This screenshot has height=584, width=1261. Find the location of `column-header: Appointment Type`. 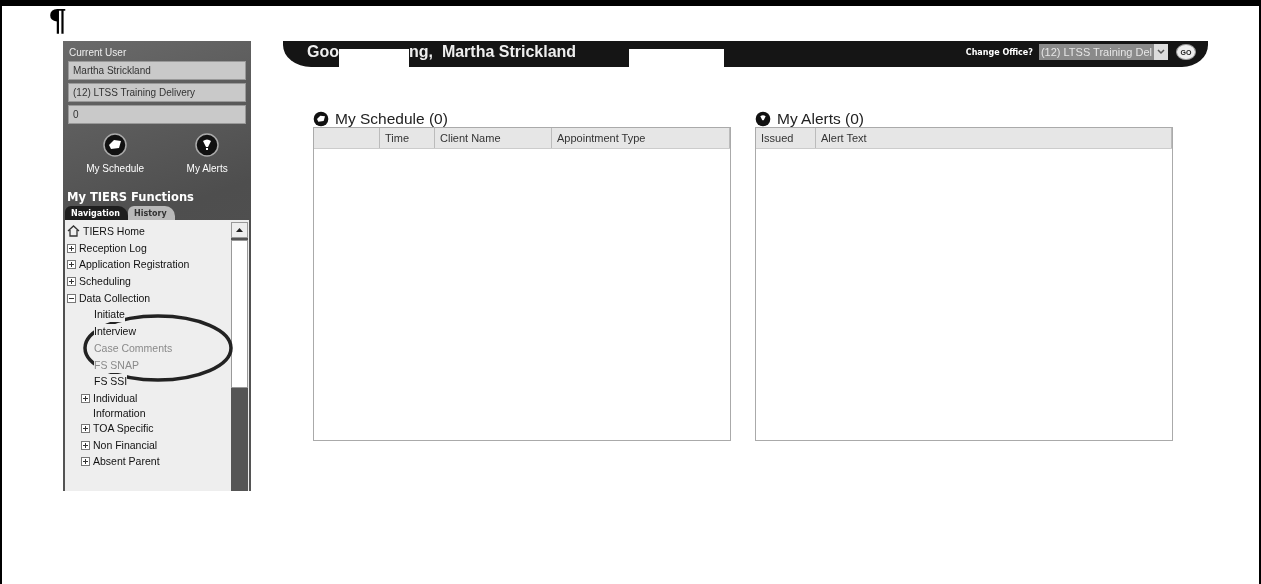

column-header: Appointment Type is located at coordinates (641, 138).